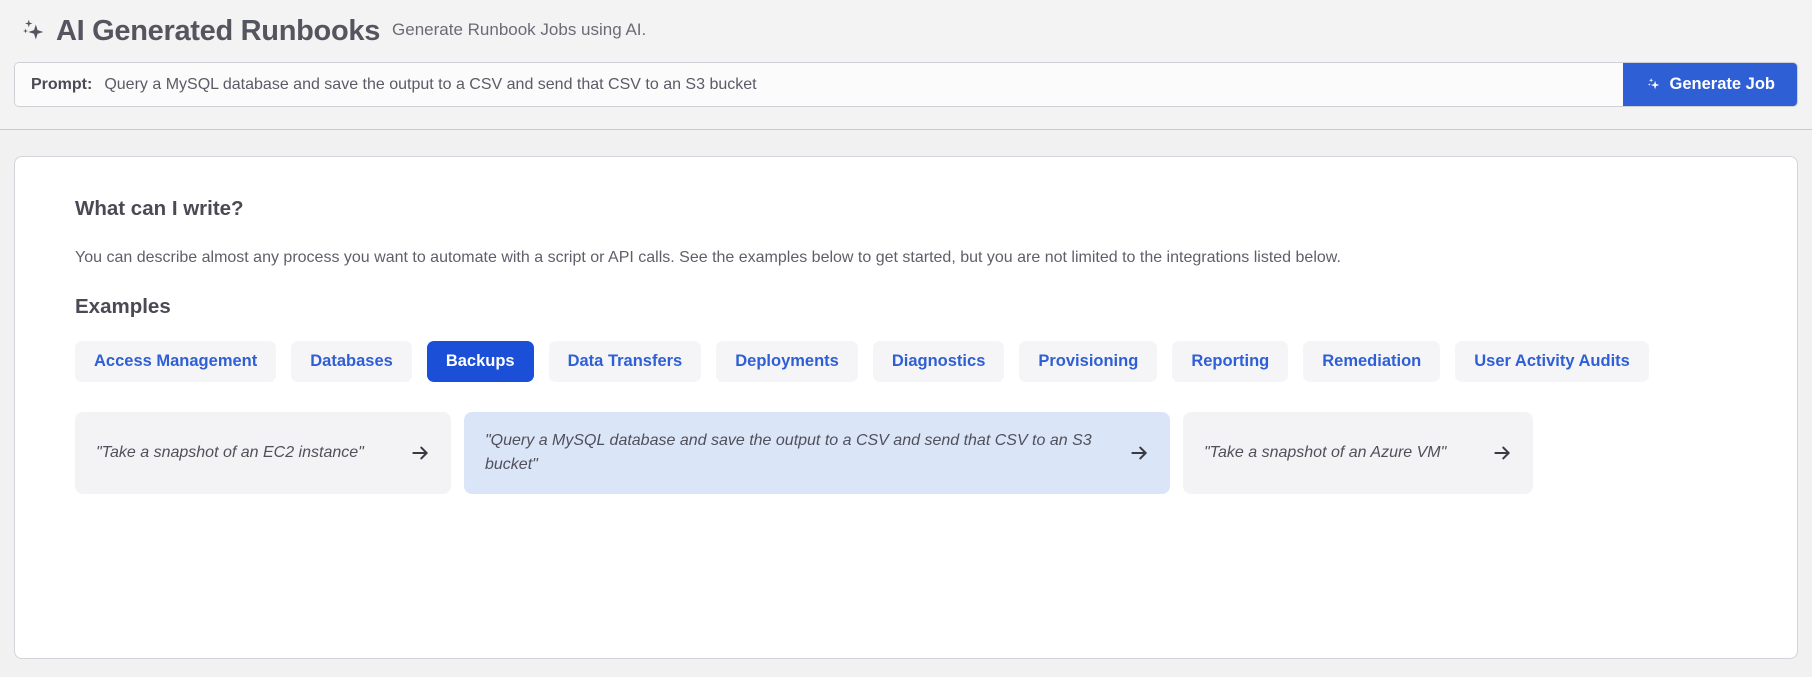 This screenshot has width=1812, height=677. I want to click on category-chip-label: Deployments, so click(787, 360).